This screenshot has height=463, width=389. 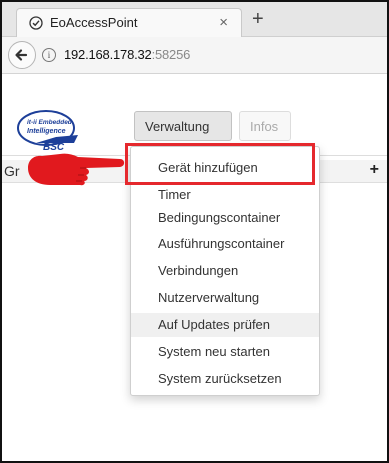 I want to click on hand-pointer-icon, so click(x=76, y=169).